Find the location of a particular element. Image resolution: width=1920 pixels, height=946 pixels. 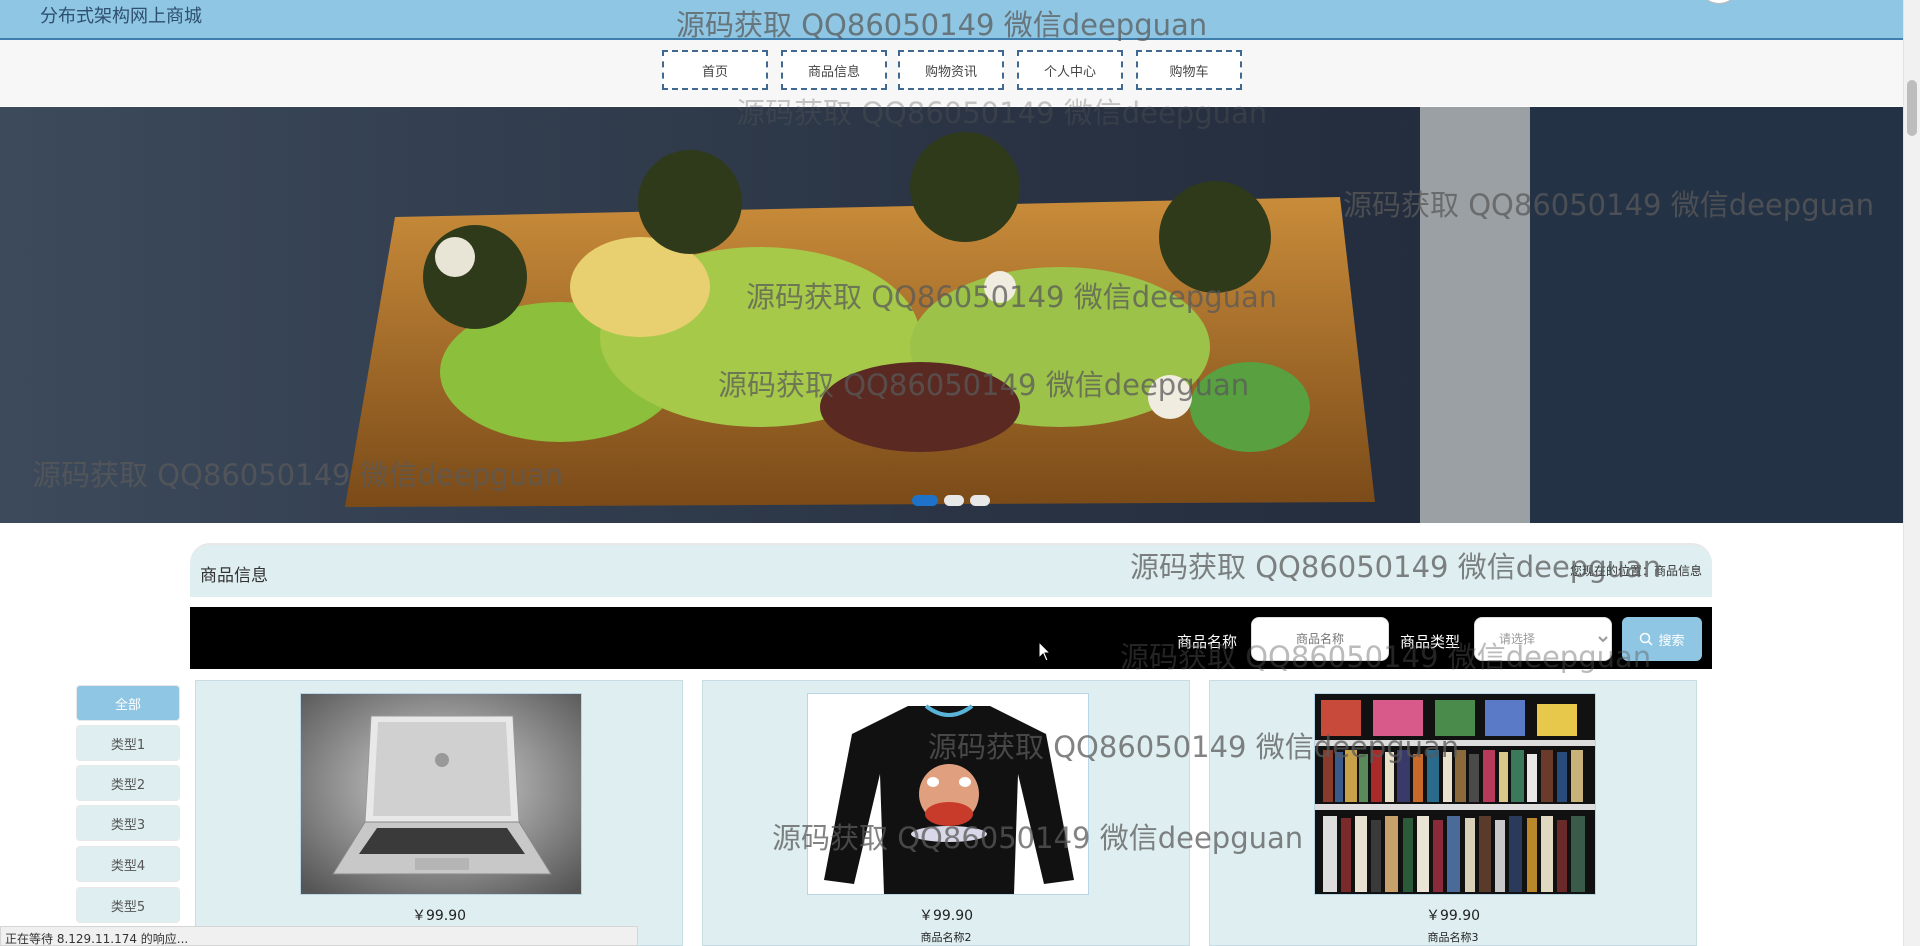

scrollbar-thumb is located at coordinates (1912, 108).